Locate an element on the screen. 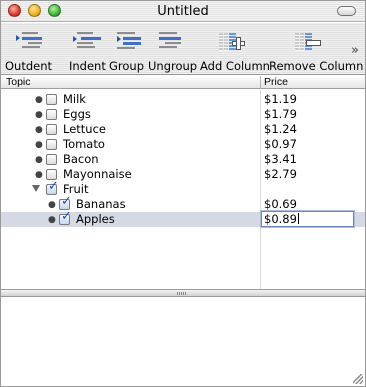 This screenshot has height=387, width=366. row-price: $2.79 is located at coordinates (280, 174).